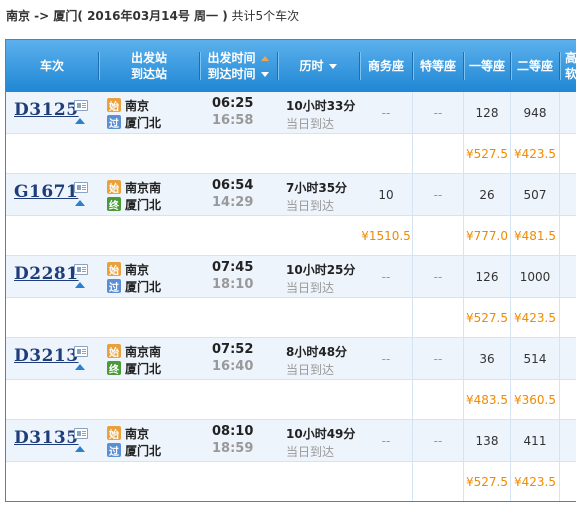 The width and height of the screenshot is (576, 511). Describe the element at coordinates (385, 66) in the screenshot. I see `header-business-seat: 商务座` at that location.